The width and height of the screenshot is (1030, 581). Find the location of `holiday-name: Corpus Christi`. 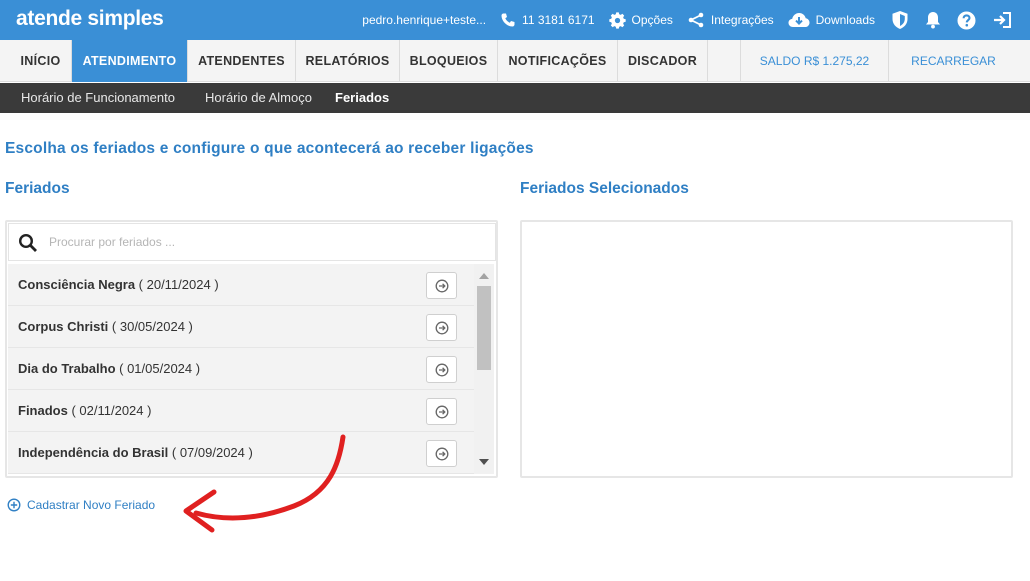

holiday-name: Corpus Christi is located at coordinates (63, 326).